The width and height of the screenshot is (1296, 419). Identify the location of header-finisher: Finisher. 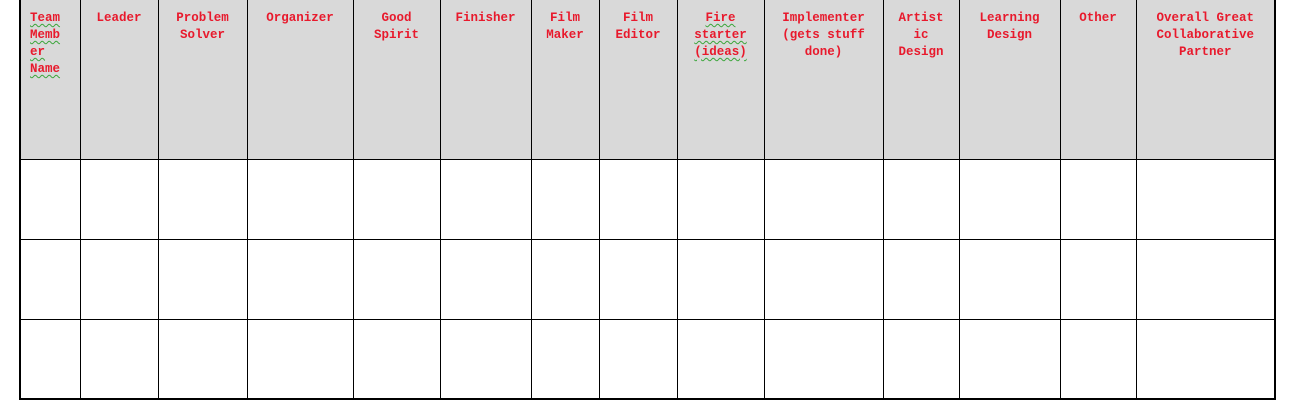
(485, 80).